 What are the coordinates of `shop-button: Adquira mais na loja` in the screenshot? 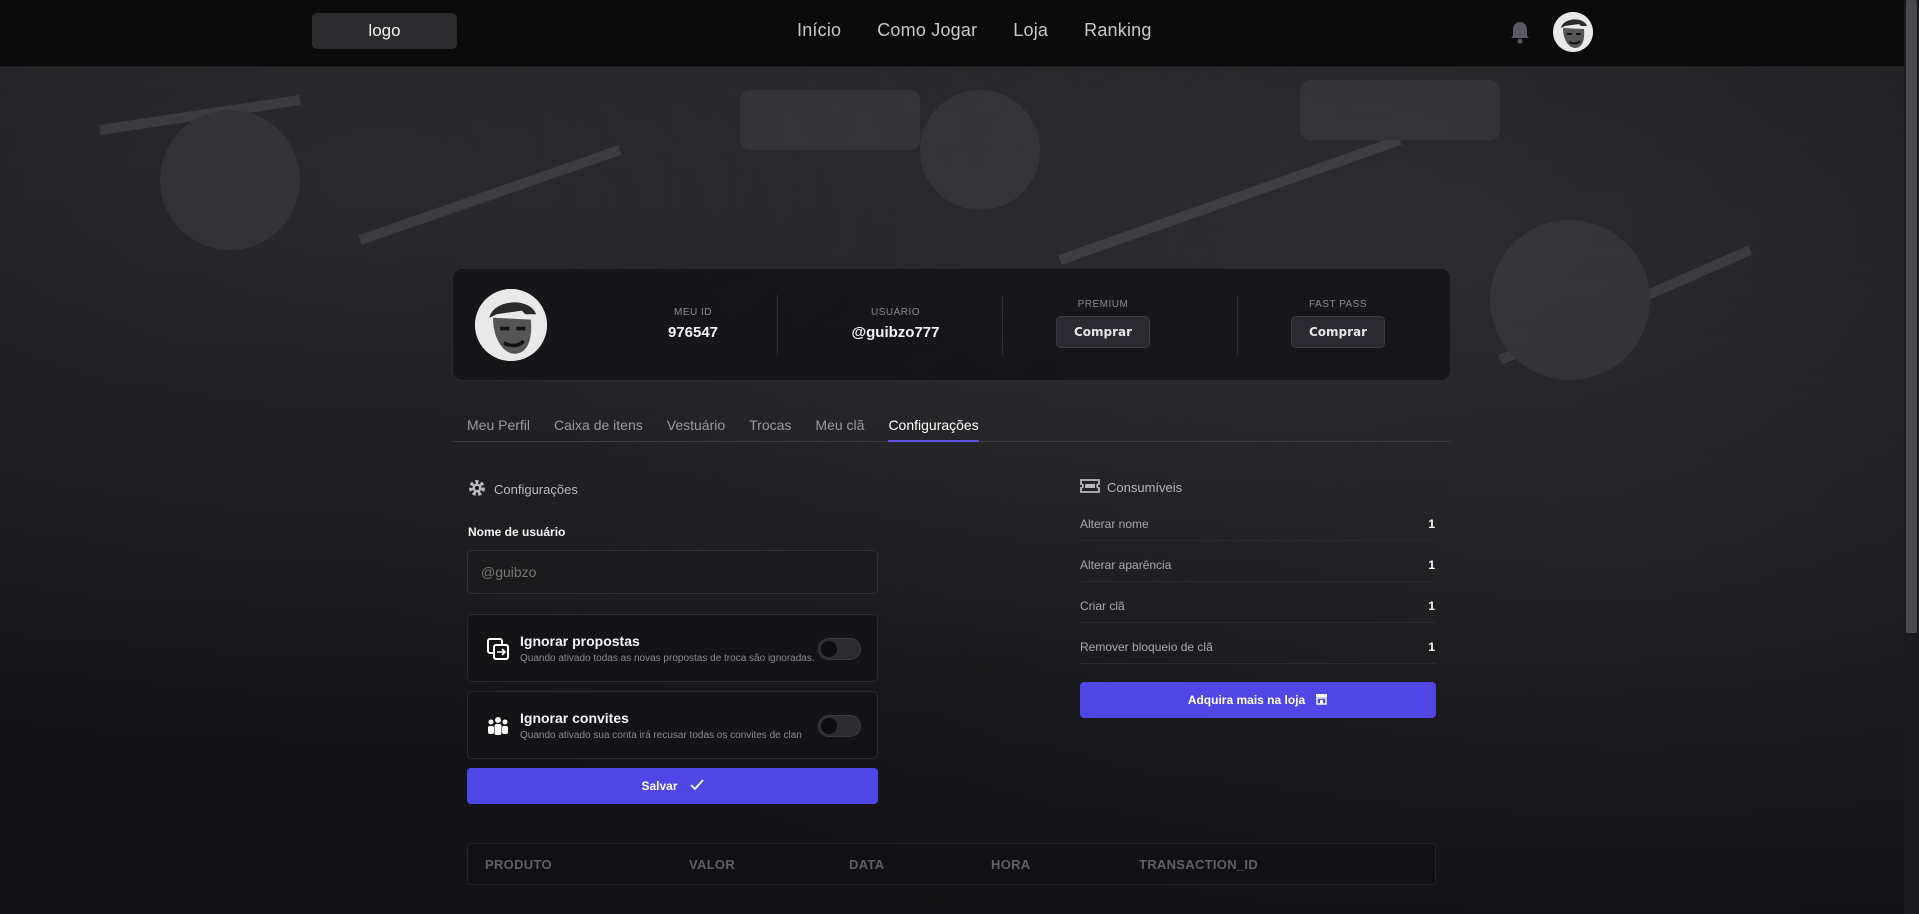 It's located at (1258, 700).